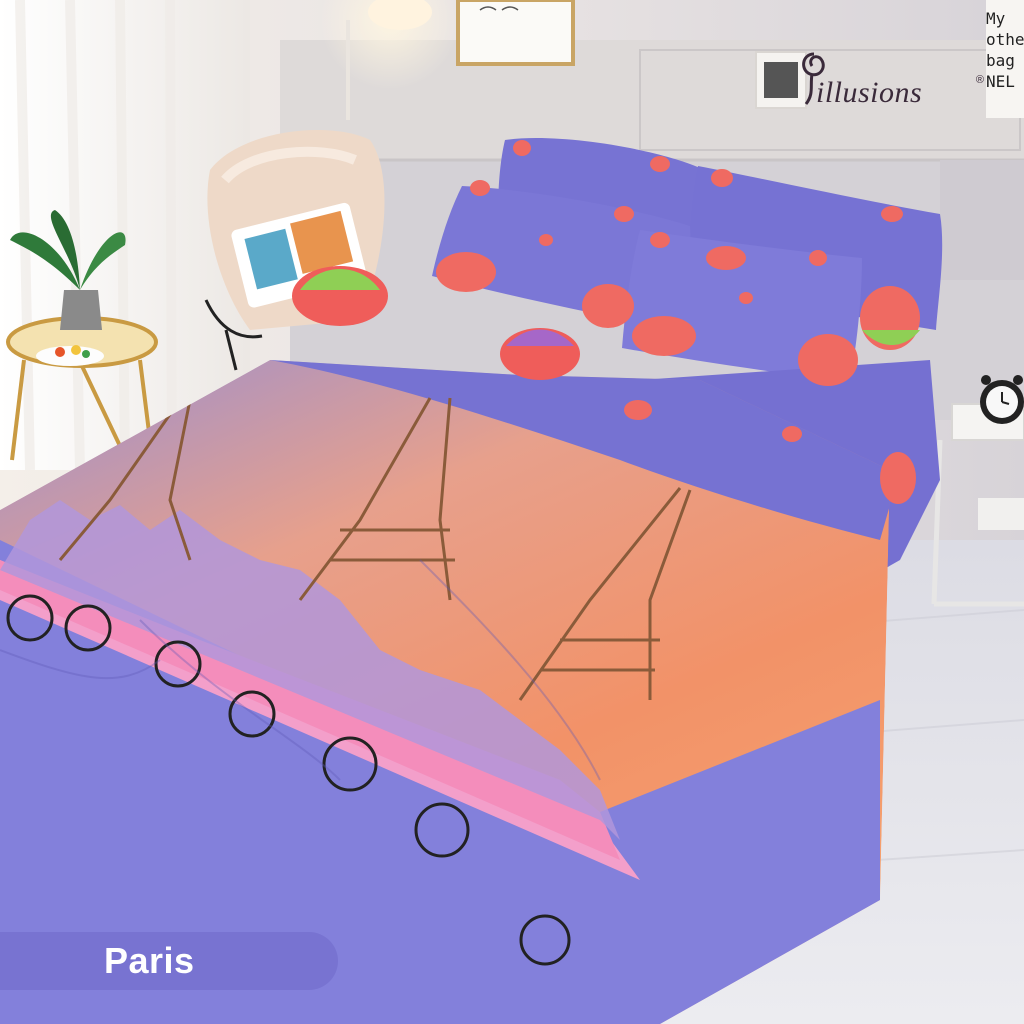 This screenshot has width=1024, height=1024. I want to click on brand-logo: illusions ®, so click(889, 83).